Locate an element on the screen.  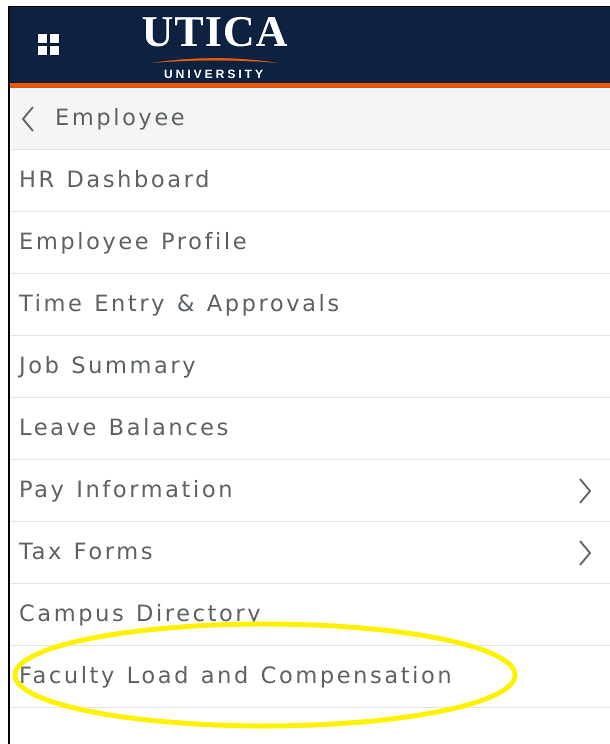
logo-swoosh-icon is located at coordinates (215, 60).